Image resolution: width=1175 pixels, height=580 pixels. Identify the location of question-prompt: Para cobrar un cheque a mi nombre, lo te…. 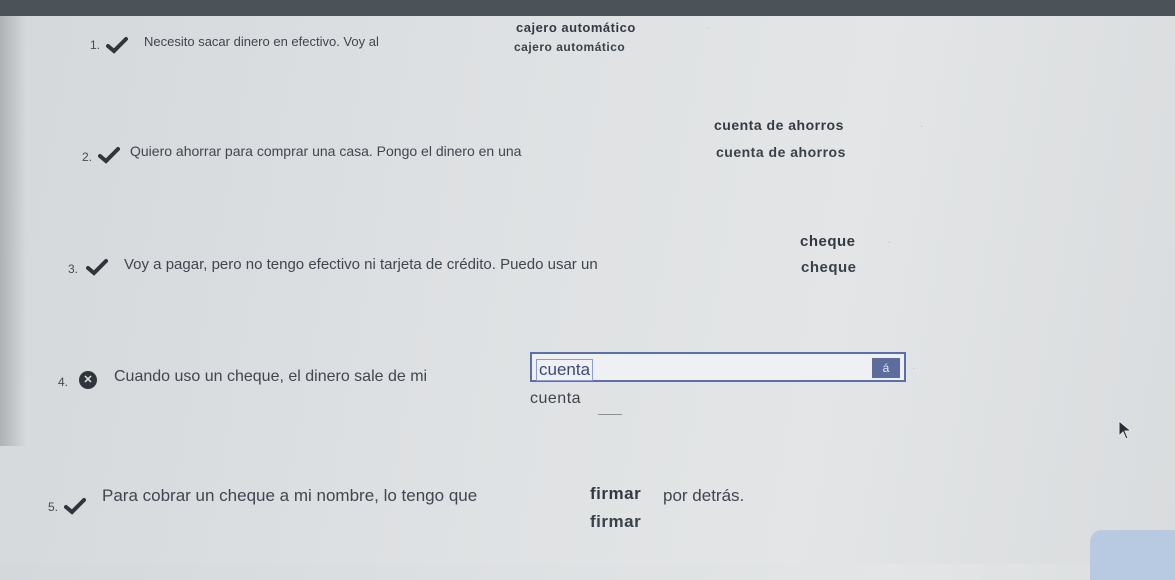
(290, 495).